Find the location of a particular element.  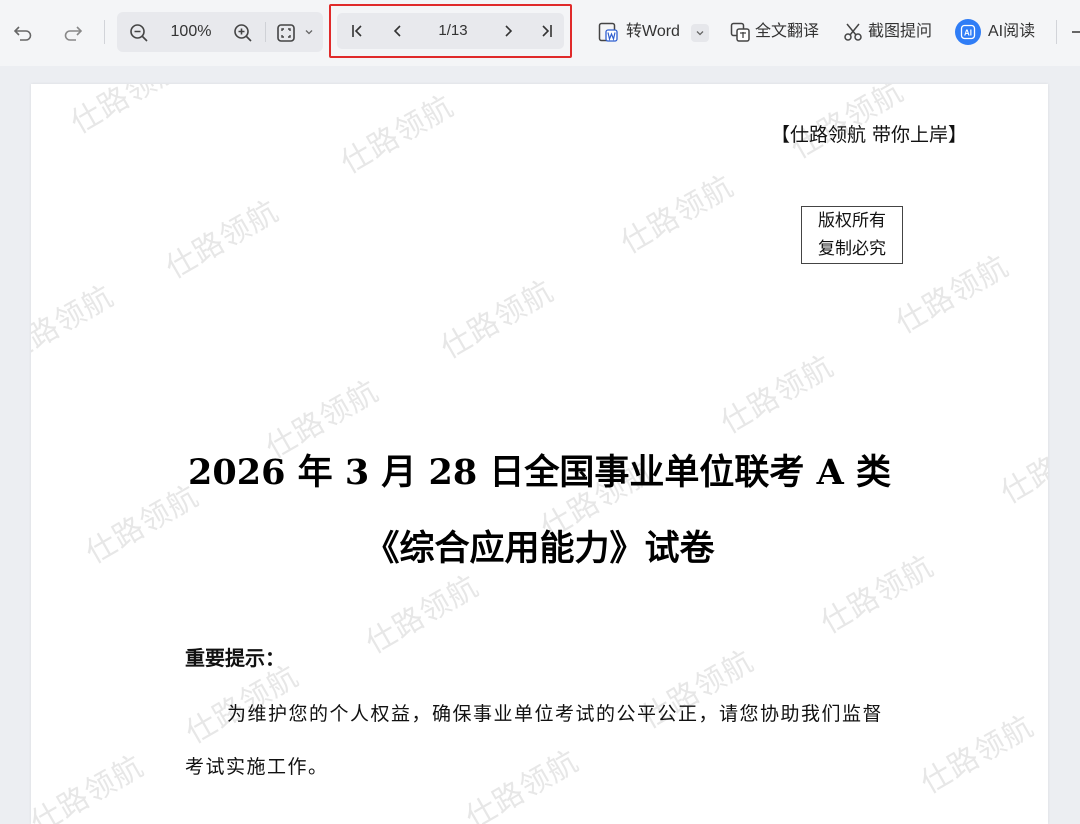

zoom-out-button is located at coordinates (139, 33).